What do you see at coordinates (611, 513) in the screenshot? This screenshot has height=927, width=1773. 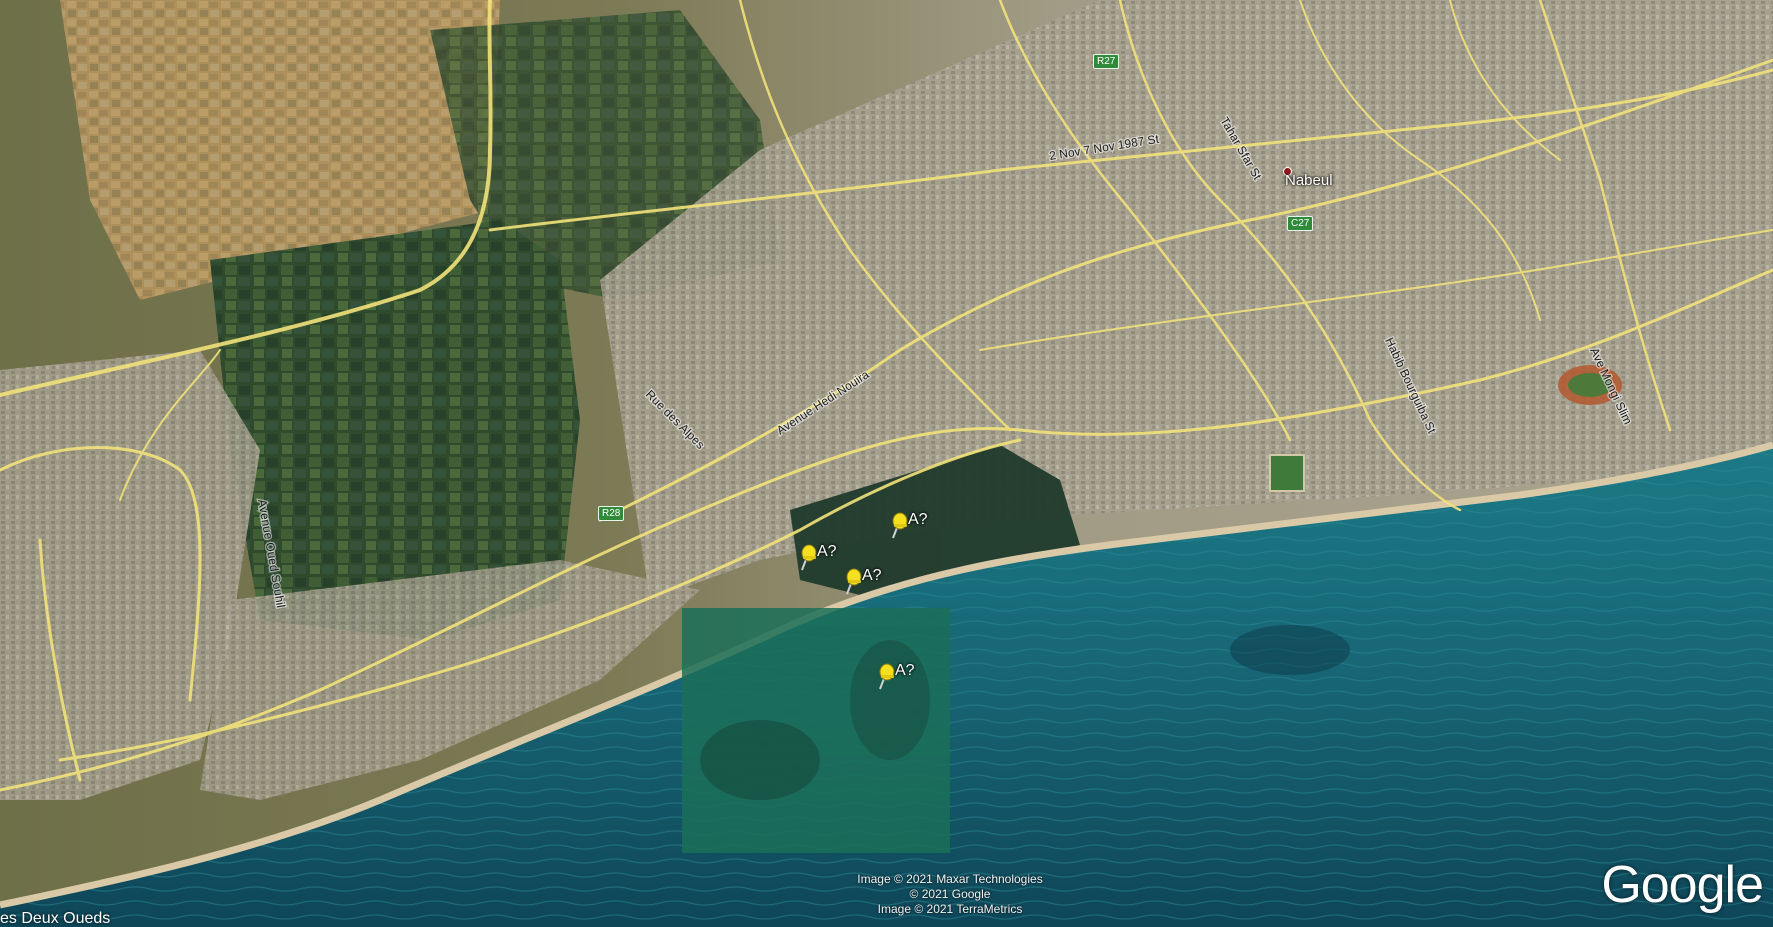 I see `route-shield-r28: R28` at bounding box center [611, 513].